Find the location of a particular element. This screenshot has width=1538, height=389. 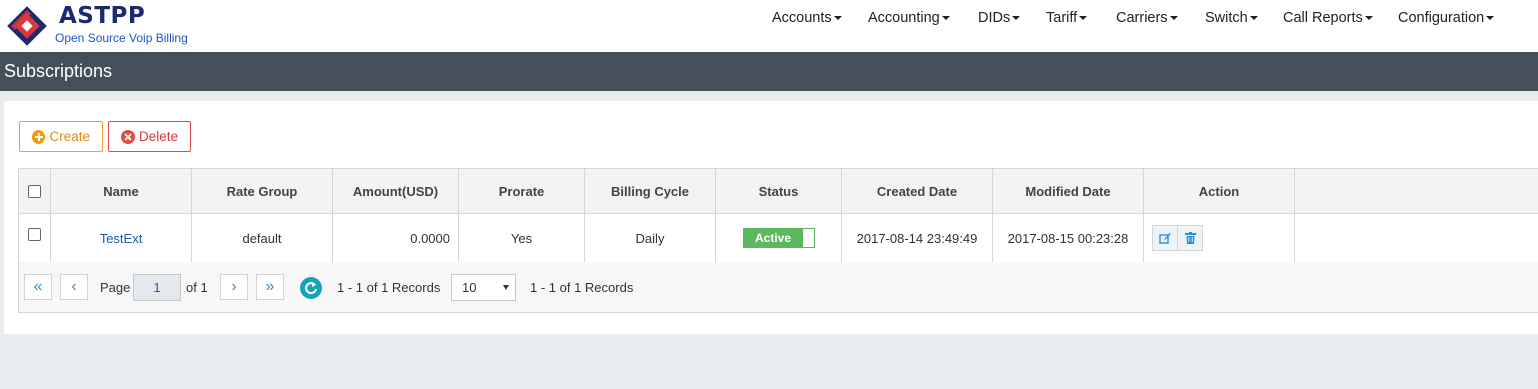

cell-action is located at coordinates (1219, 238).